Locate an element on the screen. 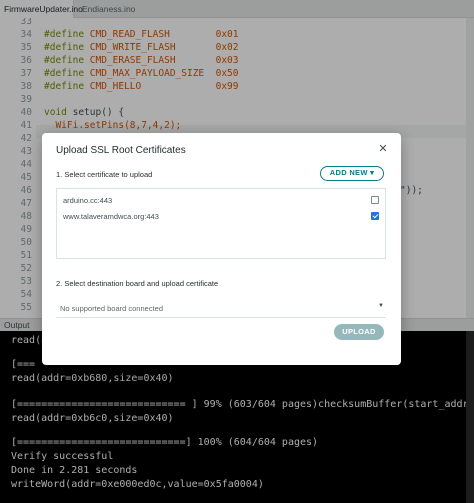 The height and width of the screenshot is (503, 474). caret-down-icon: ▾ is located at coordinates (372, 172).